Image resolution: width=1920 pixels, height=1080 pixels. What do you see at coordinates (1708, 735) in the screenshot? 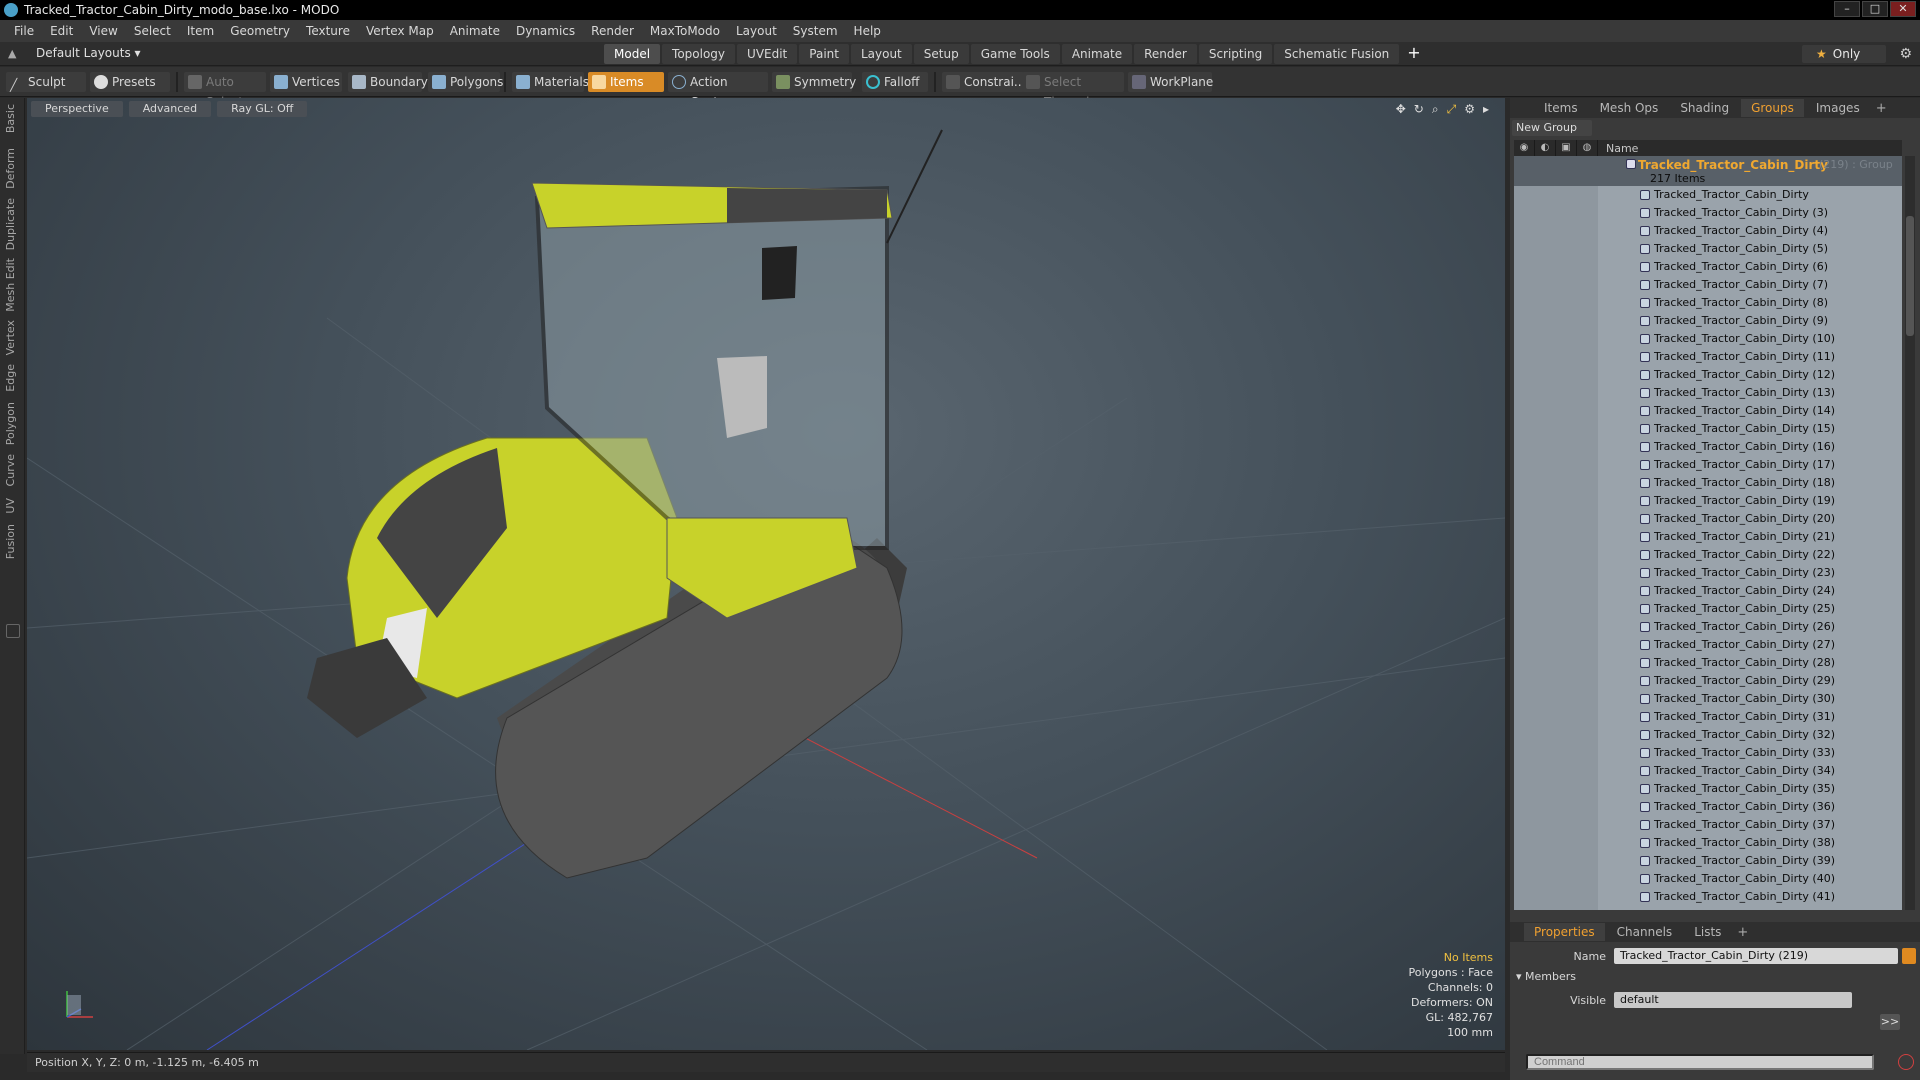
I see `list-item: Tracked_Tractor_Cabin_Dirty (32)` at bounding box center [1708, 735].